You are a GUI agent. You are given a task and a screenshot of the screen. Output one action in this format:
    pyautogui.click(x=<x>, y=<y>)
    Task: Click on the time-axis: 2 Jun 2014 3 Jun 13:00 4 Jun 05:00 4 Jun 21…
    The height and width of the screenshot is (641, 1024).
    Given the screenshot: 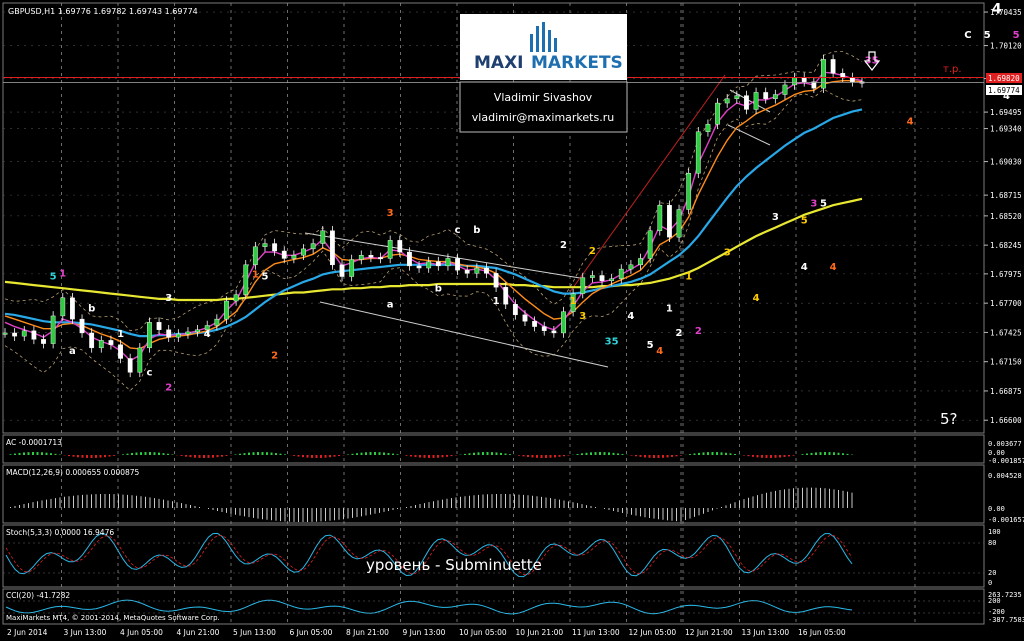 What is the action you would take?
    pyautogui.click(x=426, y=632)
    